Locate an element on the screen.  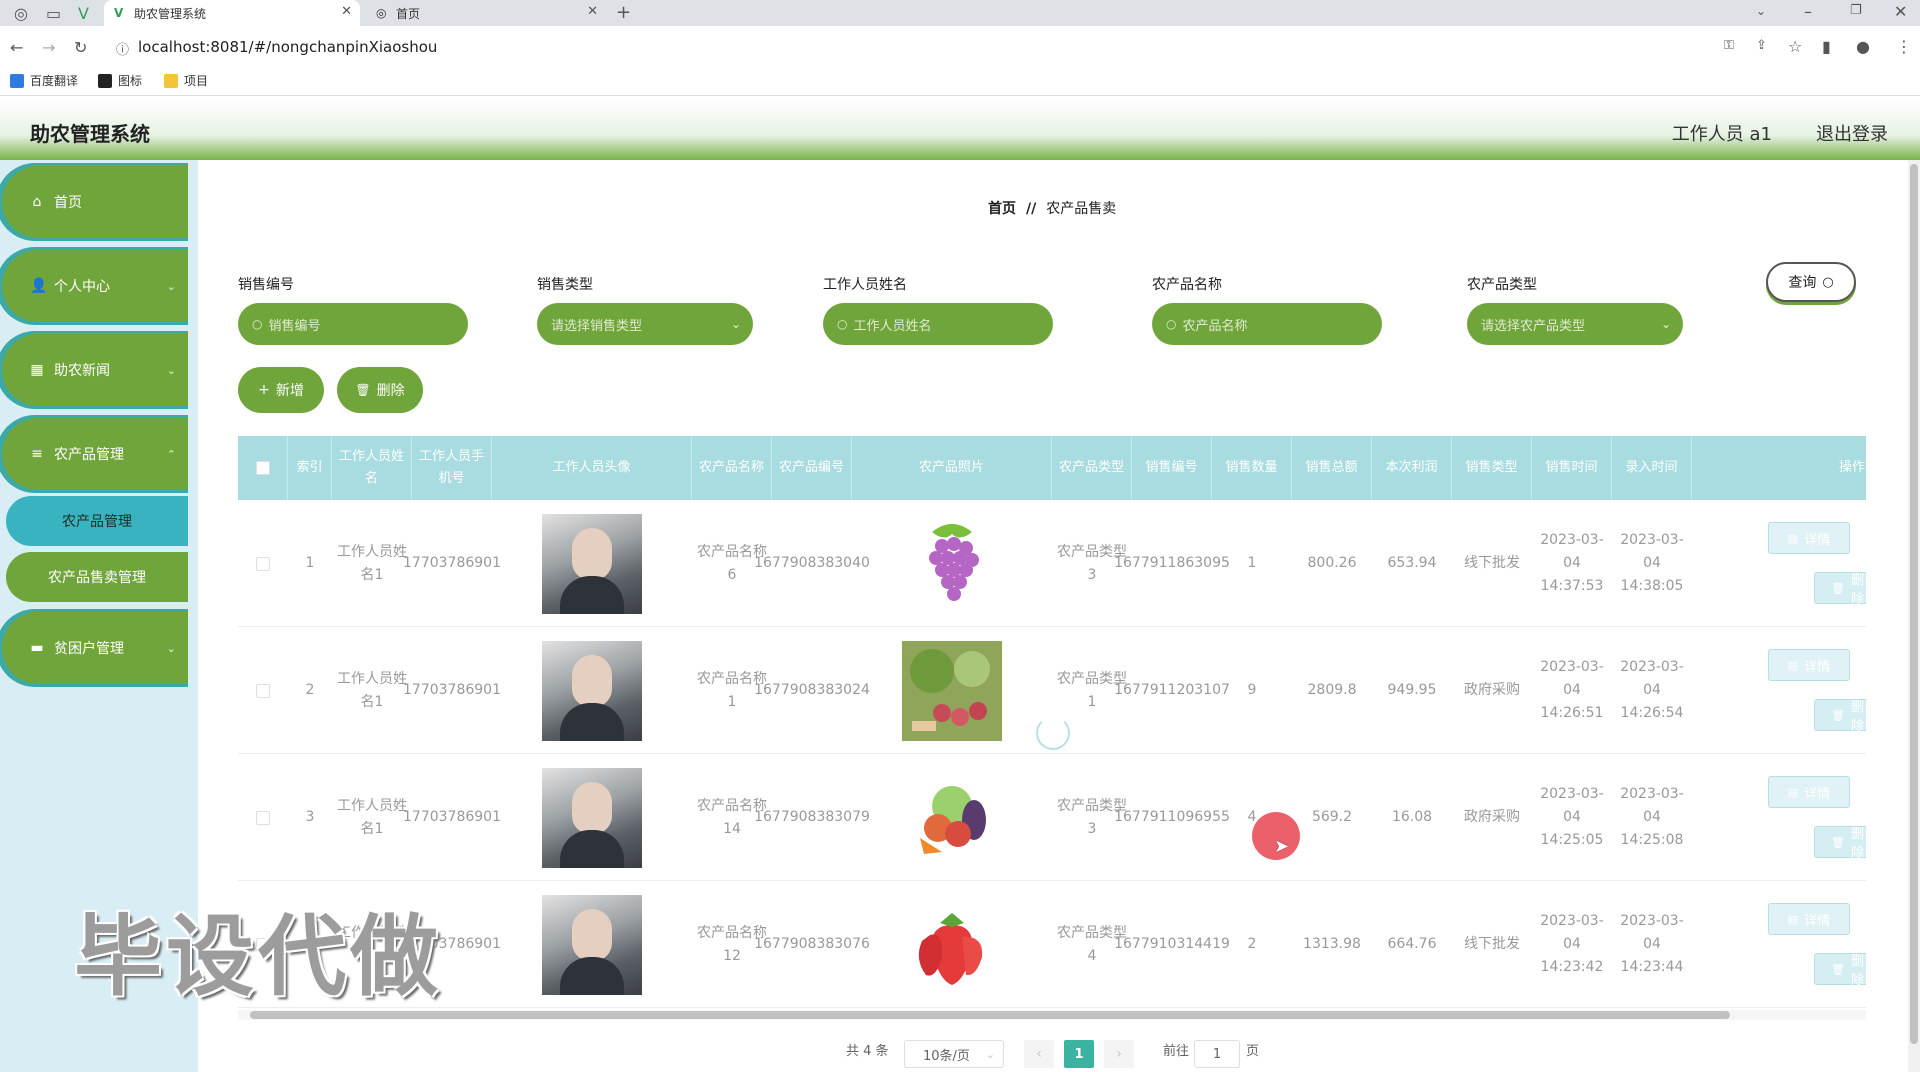
select-all-checkbox is located at coordinates (262, 468).